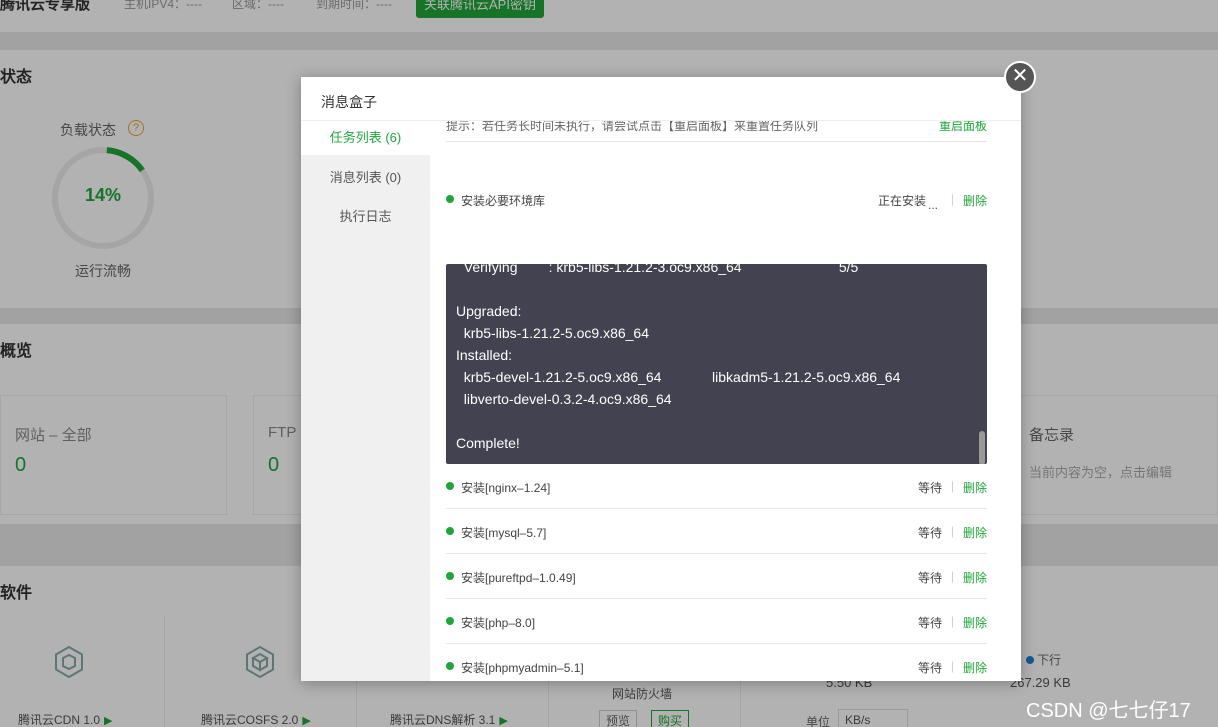 The image size is (1218, 727). What do you see at coordinates (504, 533) in the screenshot?
I see `task-name: 安装[mysql–5.7]` at bounding box center [504, 533].